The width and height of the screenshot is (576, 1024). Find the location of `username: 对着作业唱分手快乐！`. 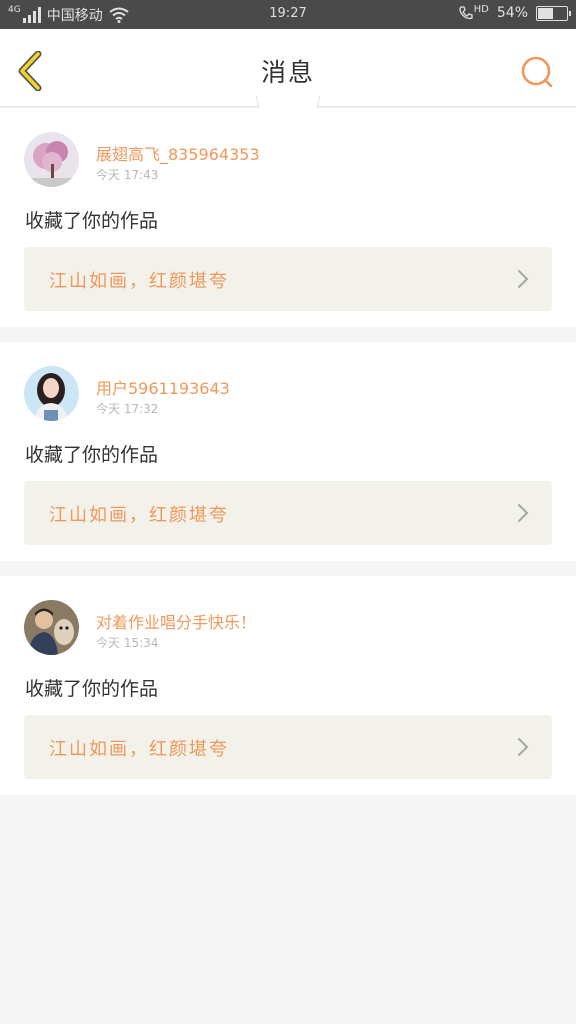

username: 对着作业唱分手快乐！ is located at coordinates (176, 621).